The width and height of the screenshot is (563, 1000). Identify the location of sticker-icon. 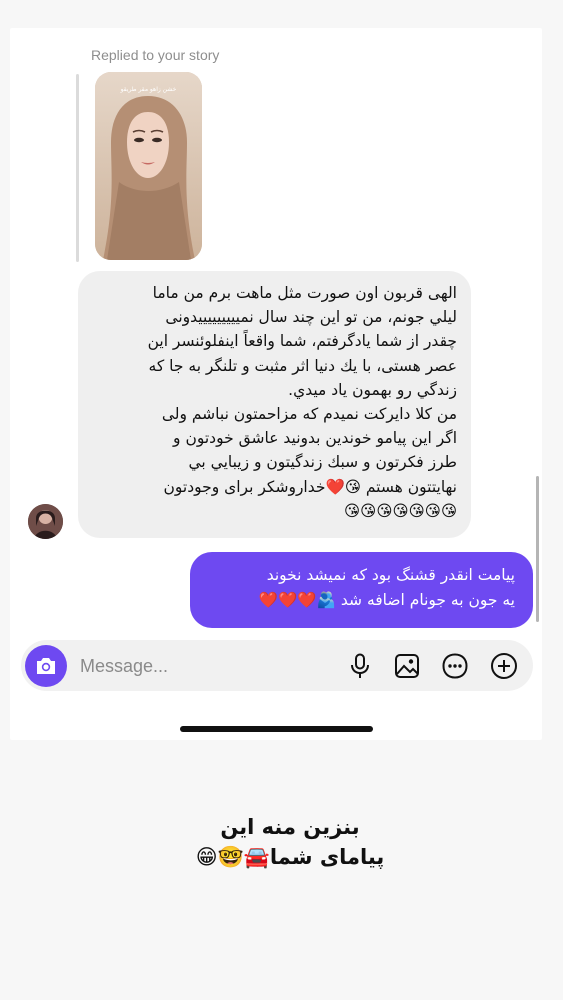
(455, 666).